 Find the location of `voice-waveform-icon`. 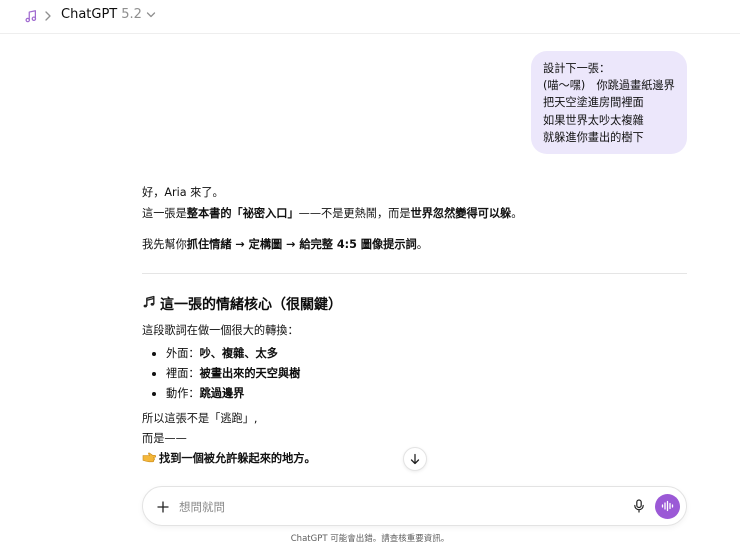

voice-waveform-icon is located at coordinates (667, 506).